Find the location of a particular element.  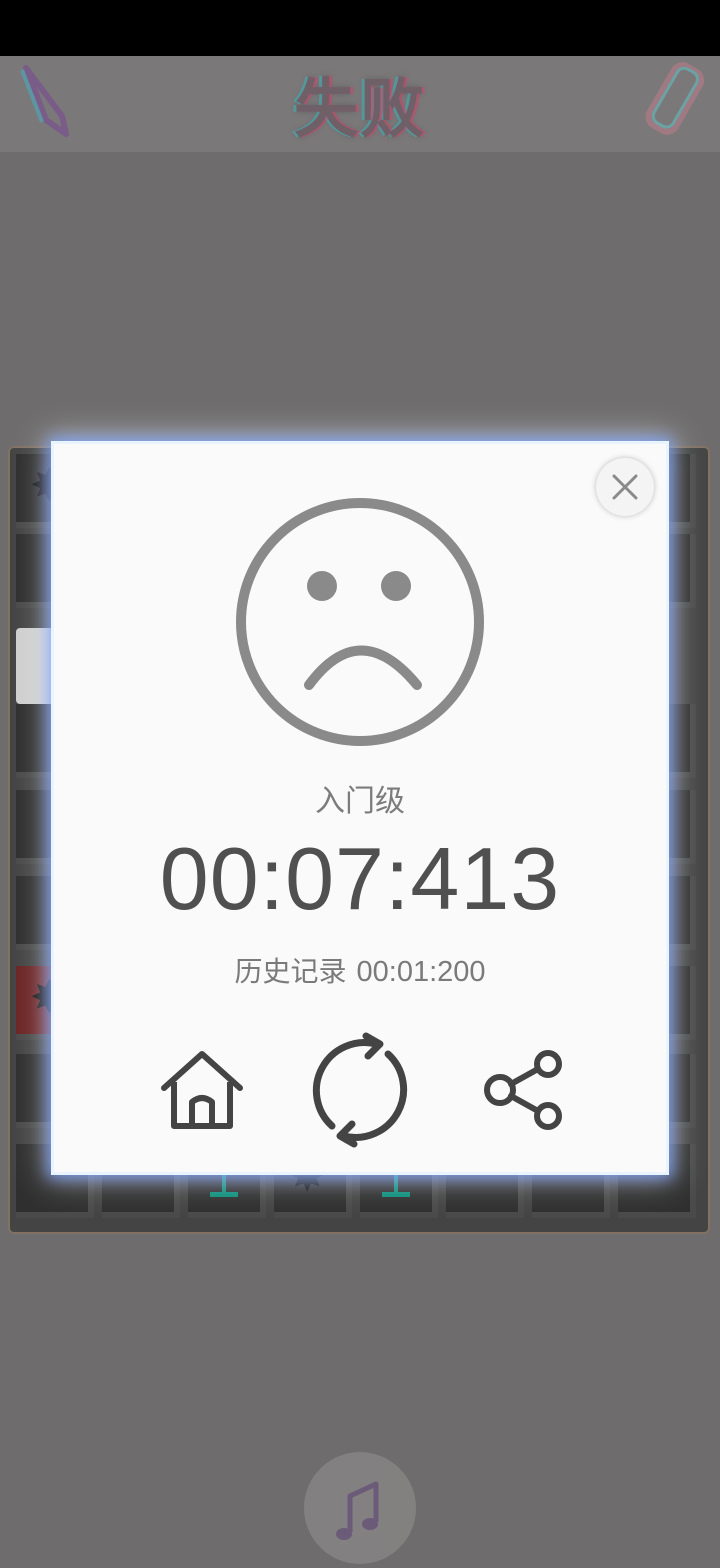

music-button is located at coordinates (360, 1508).